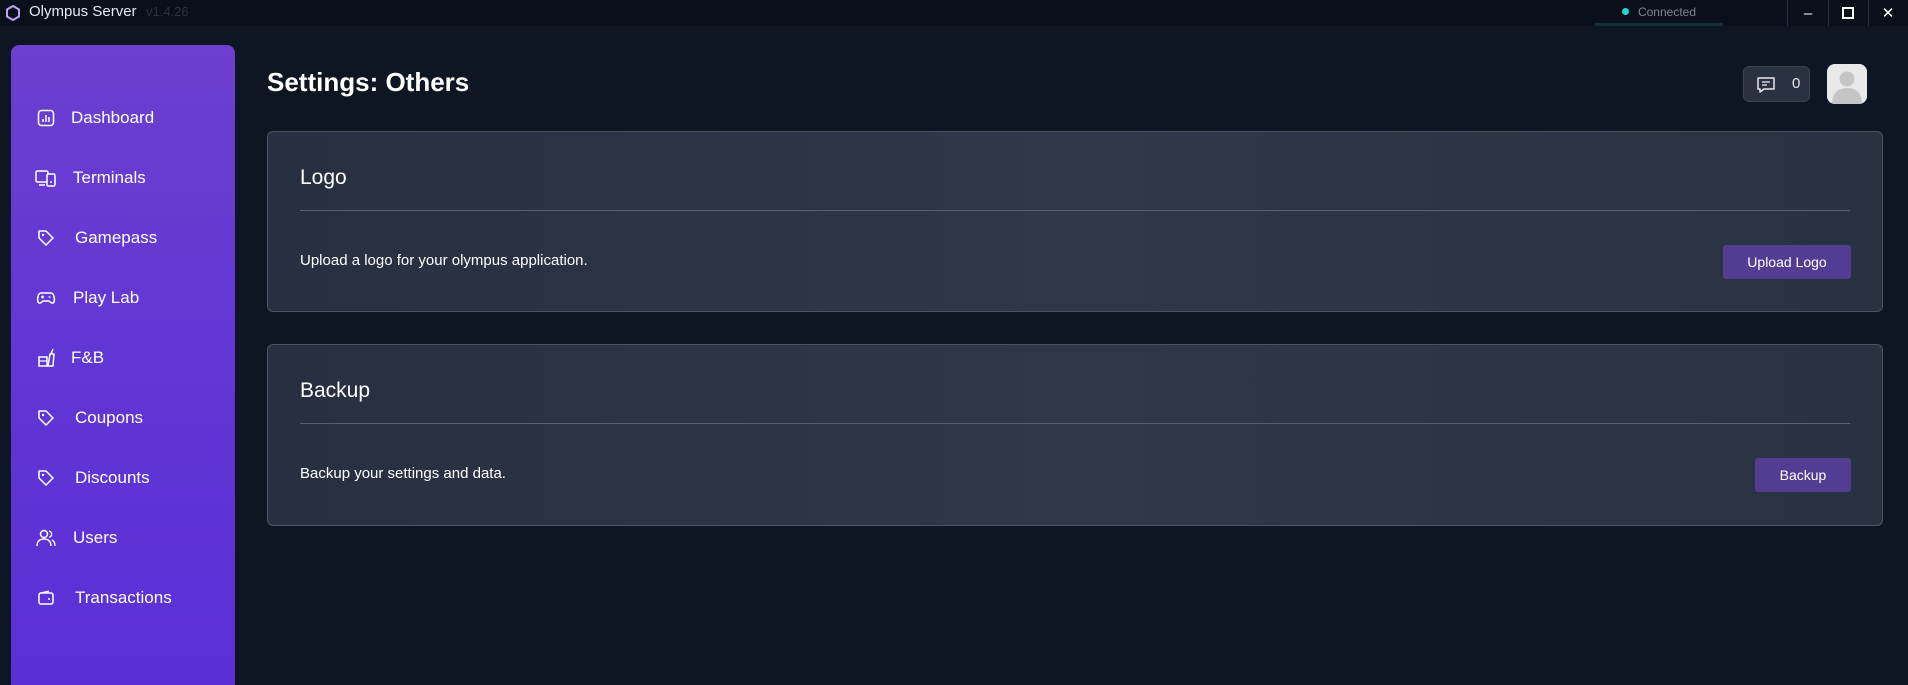 This screenshot has width=1908, height=685. I want to click on dashboard-icon, so click(46, 118).